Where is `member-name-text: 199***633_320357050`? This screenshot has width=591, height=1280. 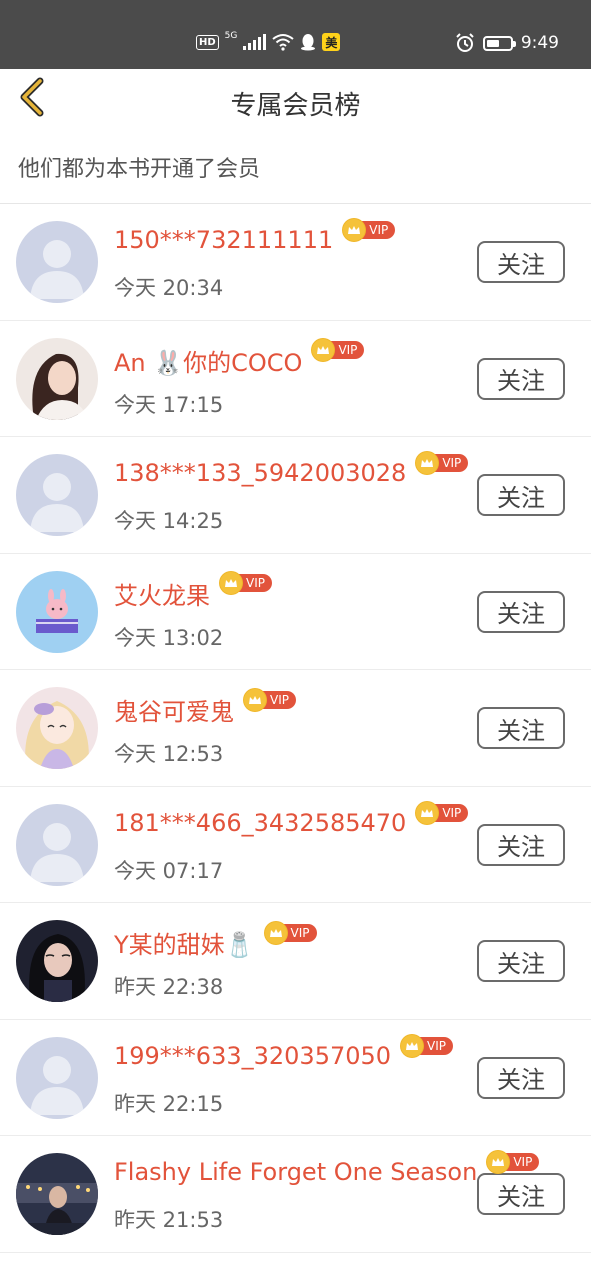
member-name-text: 199***633_320357050 is located at coordinates (253, 1055).